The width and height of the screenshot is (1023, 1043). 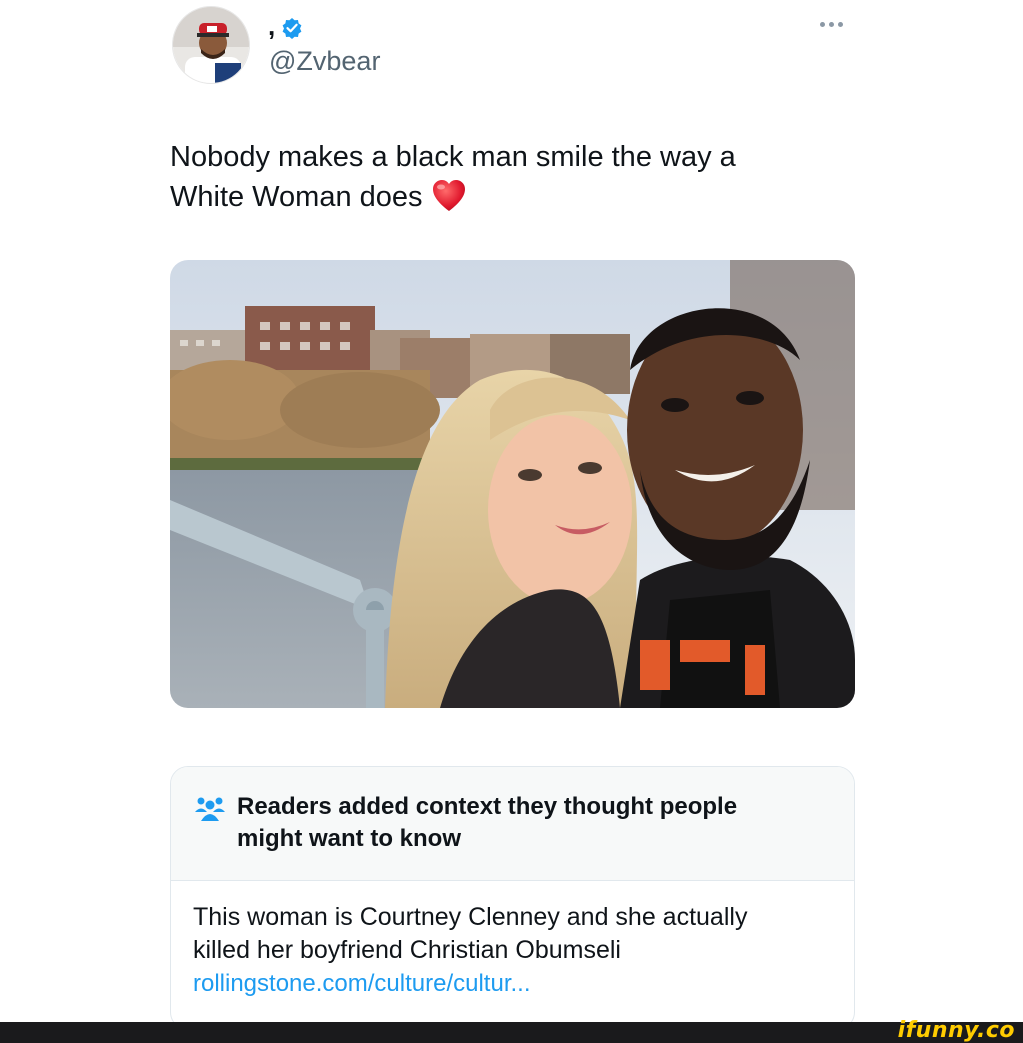 What do you see at coordinates (453, 157) in the screenshot?
I see `tweet-text-line-1: Nobody makes a black man smile the way a` at bounding box center [453, 157].